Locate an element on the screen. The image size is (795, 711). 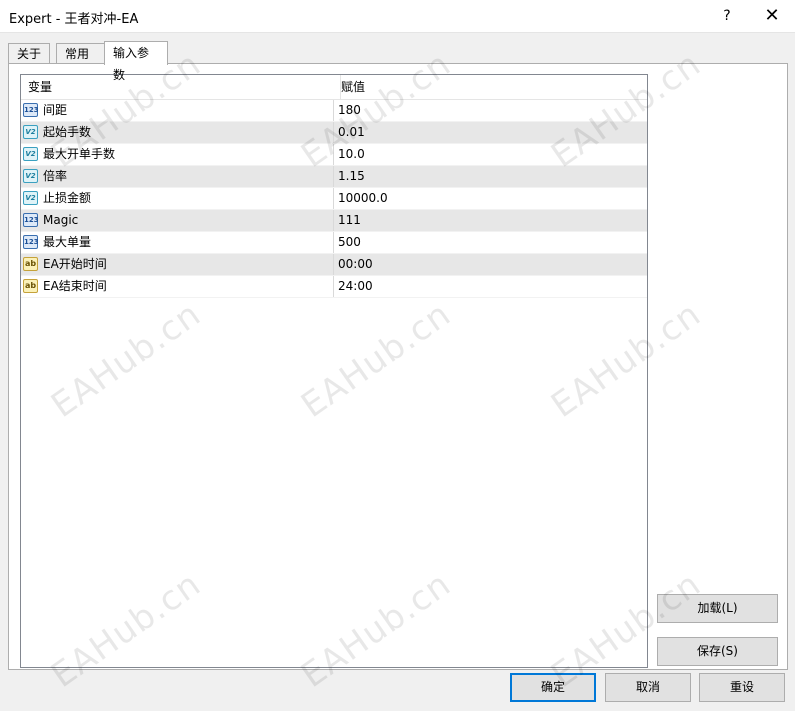
tab-inputs: 输入参数 is located at coordinates (136, 61).